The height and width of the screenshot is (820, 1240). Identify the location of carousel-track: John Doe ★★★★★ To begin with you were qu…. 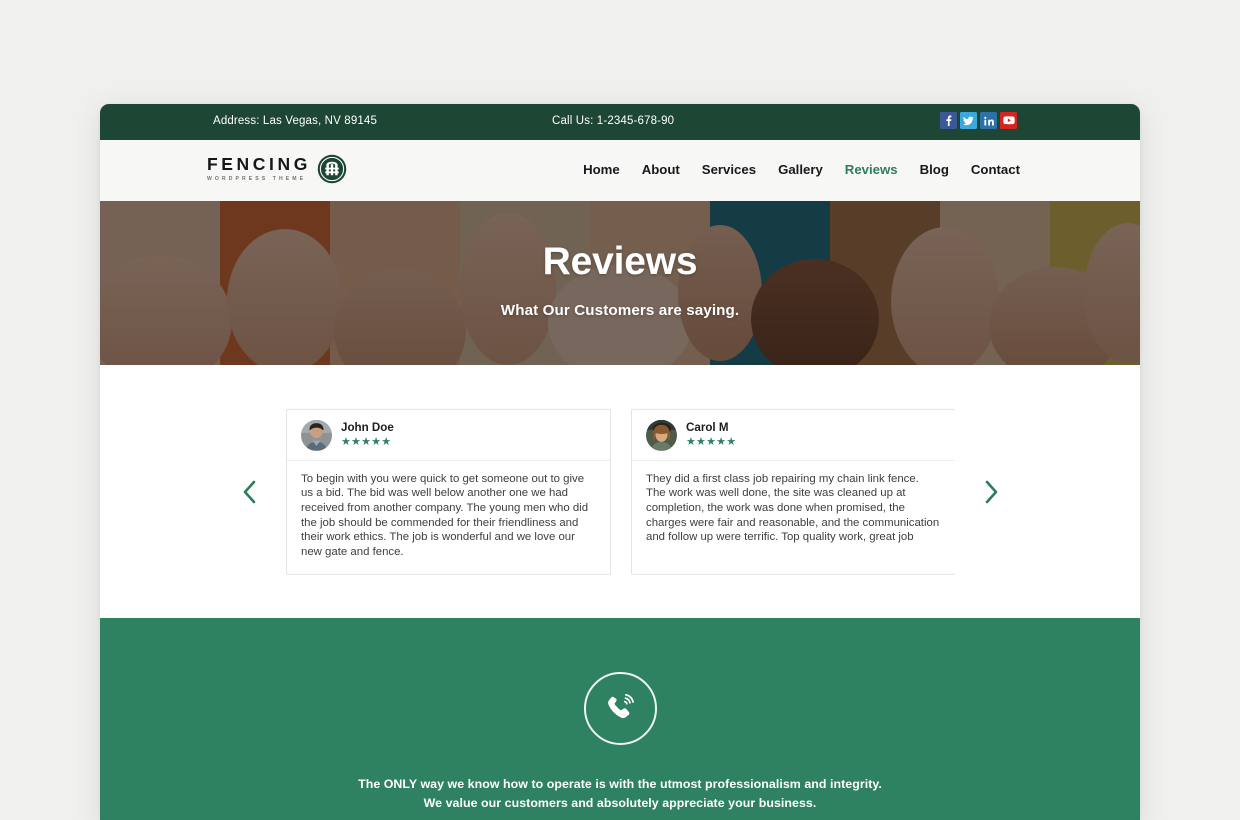
(620, 491).